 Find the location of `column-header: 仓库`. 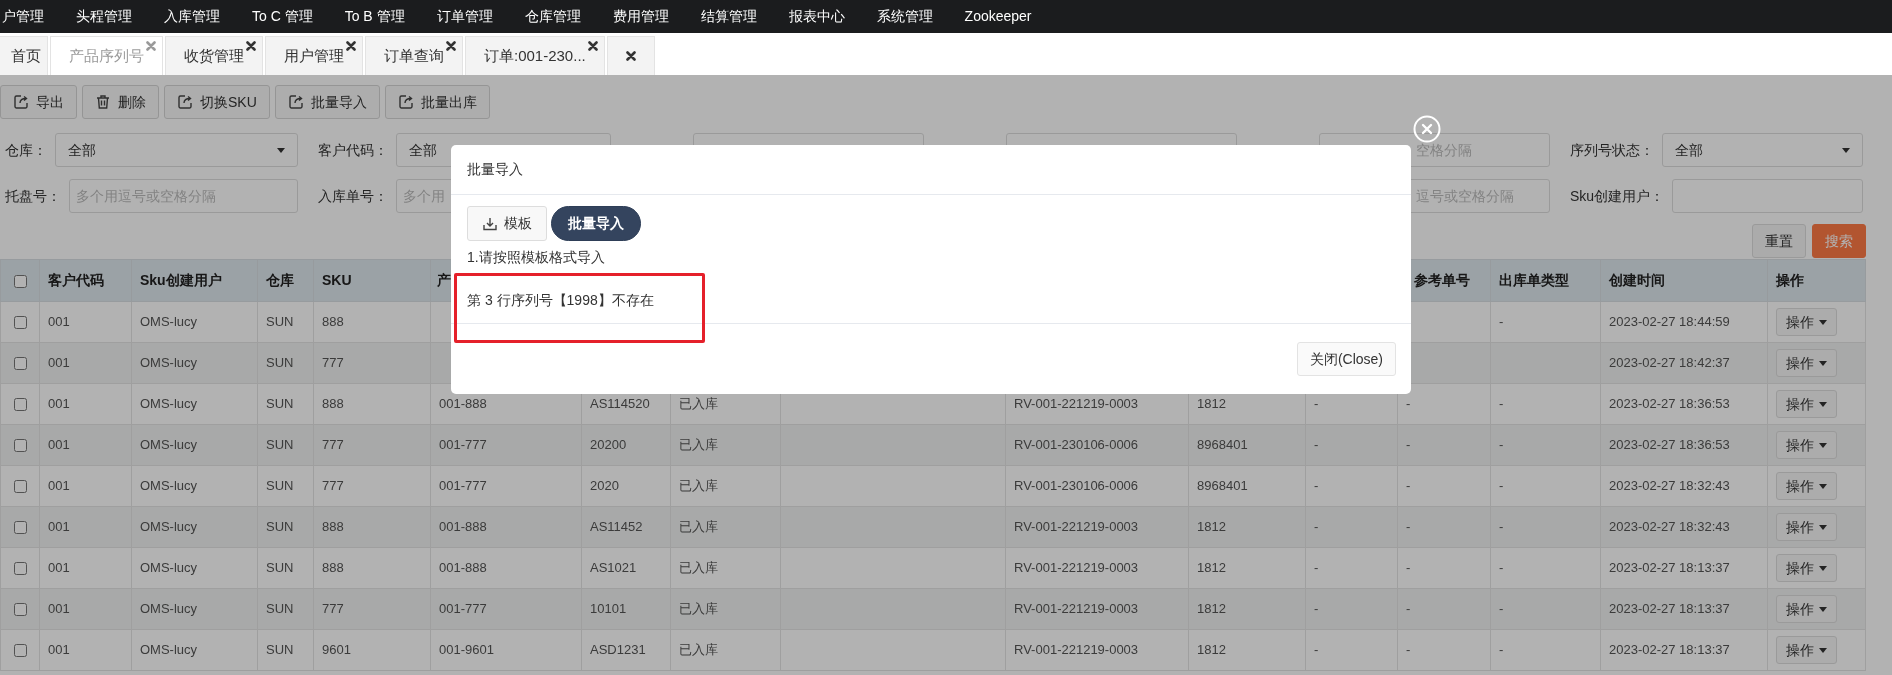

column-header: 仓库 is located at coordinates (280, 280).